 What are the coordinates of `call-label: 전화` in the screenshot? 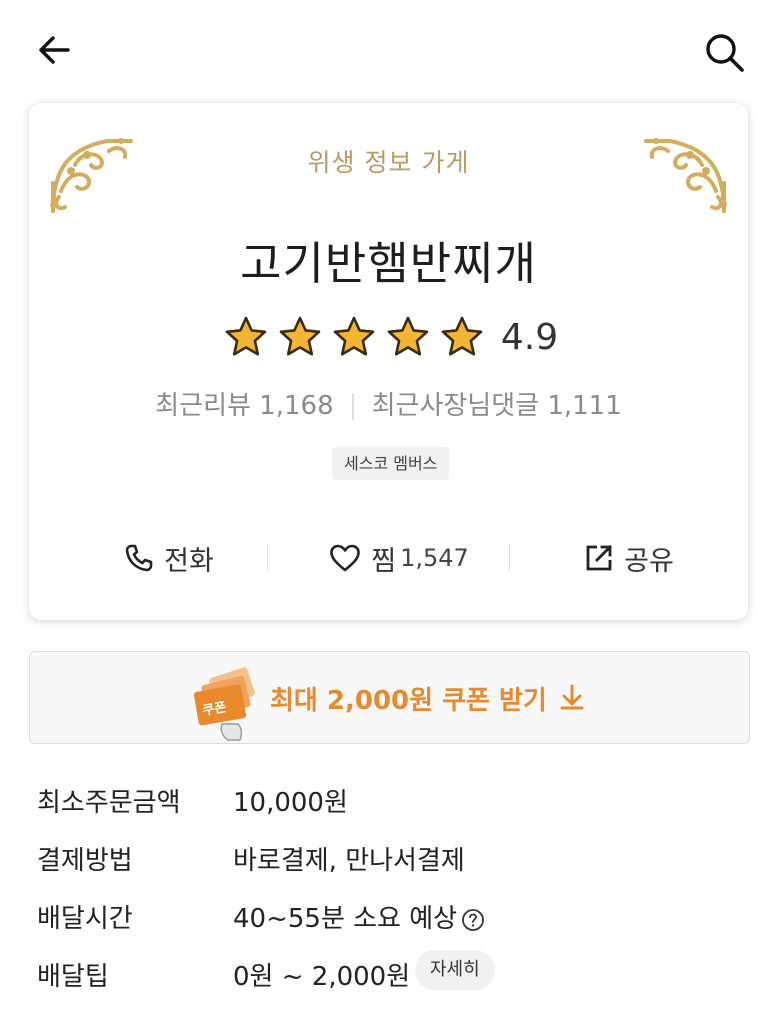 It's located at (189, 561).